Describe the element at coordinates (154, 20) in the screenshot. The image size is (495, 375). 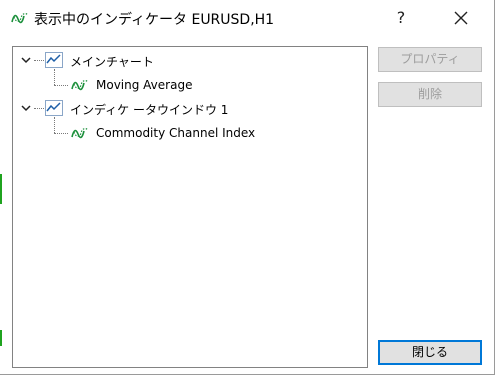
I see `window-title: 表示中のインディケータ EURUSD,H1` at that location.